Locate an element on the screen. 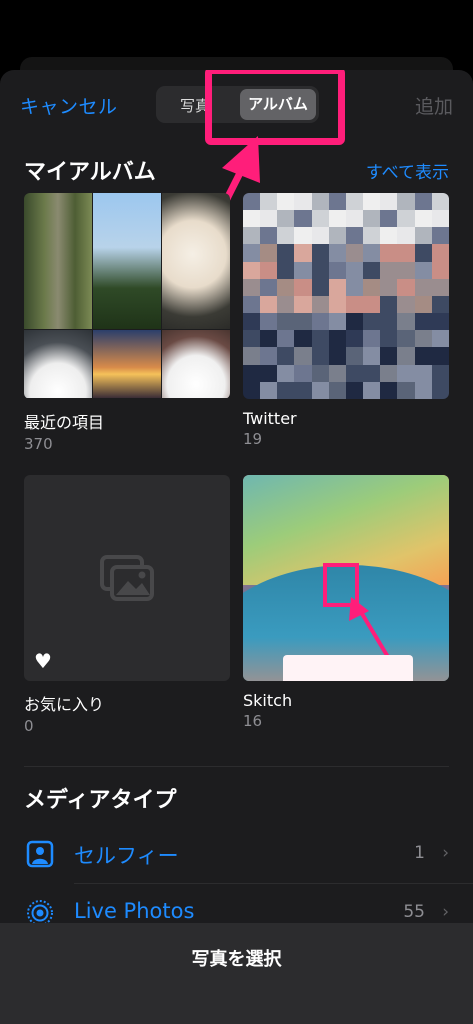  album-count: 370 is located at coordinates (38, 444).